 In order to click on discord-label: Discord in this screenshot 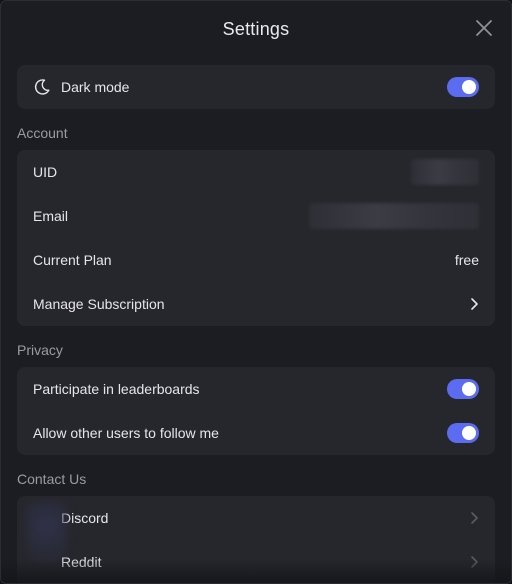, I will do `click(85, 518)`.